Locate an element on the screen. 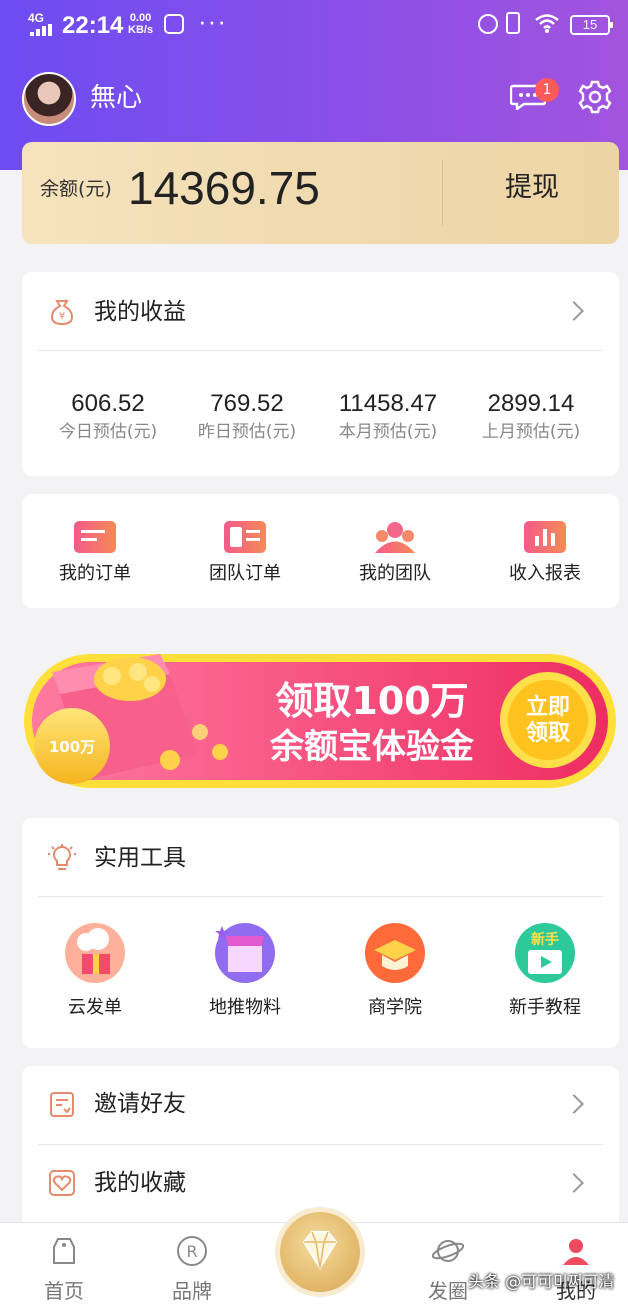 Image resolution: width=628 pixels, height=1308 pixels. balance-amount: 14369.75 is located at coordinates (224, 188).